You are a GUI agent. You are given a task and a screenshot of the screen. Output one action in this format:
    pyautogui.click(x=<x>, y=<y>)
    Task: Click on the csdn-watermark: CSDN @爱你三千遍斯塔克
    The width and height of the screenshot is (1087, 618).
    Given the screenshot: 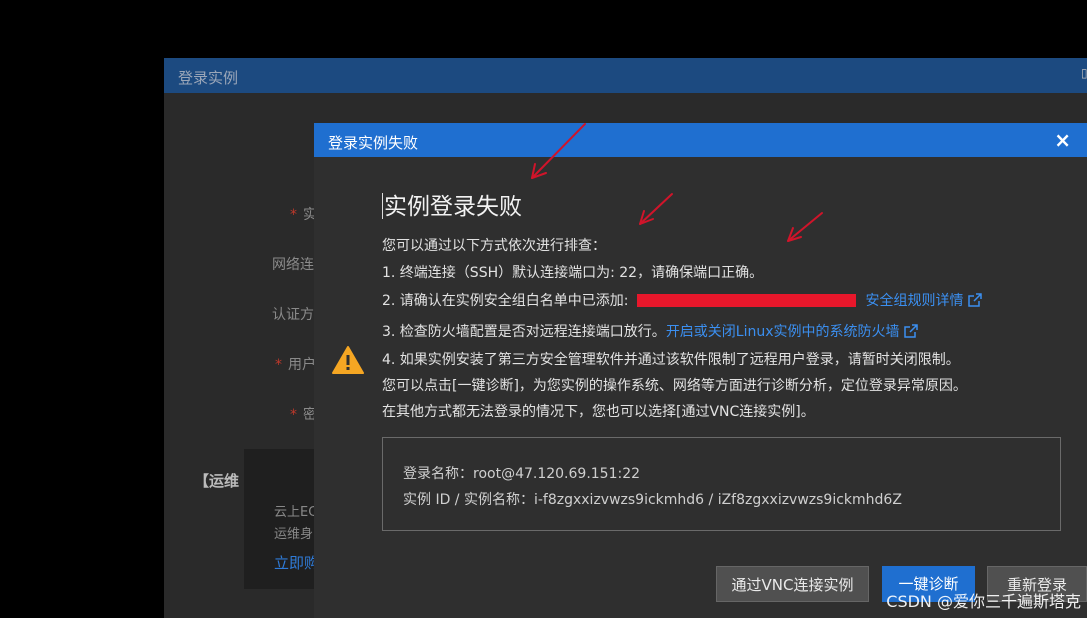 What is the action you would take?
    pyautogui.click(x=983, y=601)
    